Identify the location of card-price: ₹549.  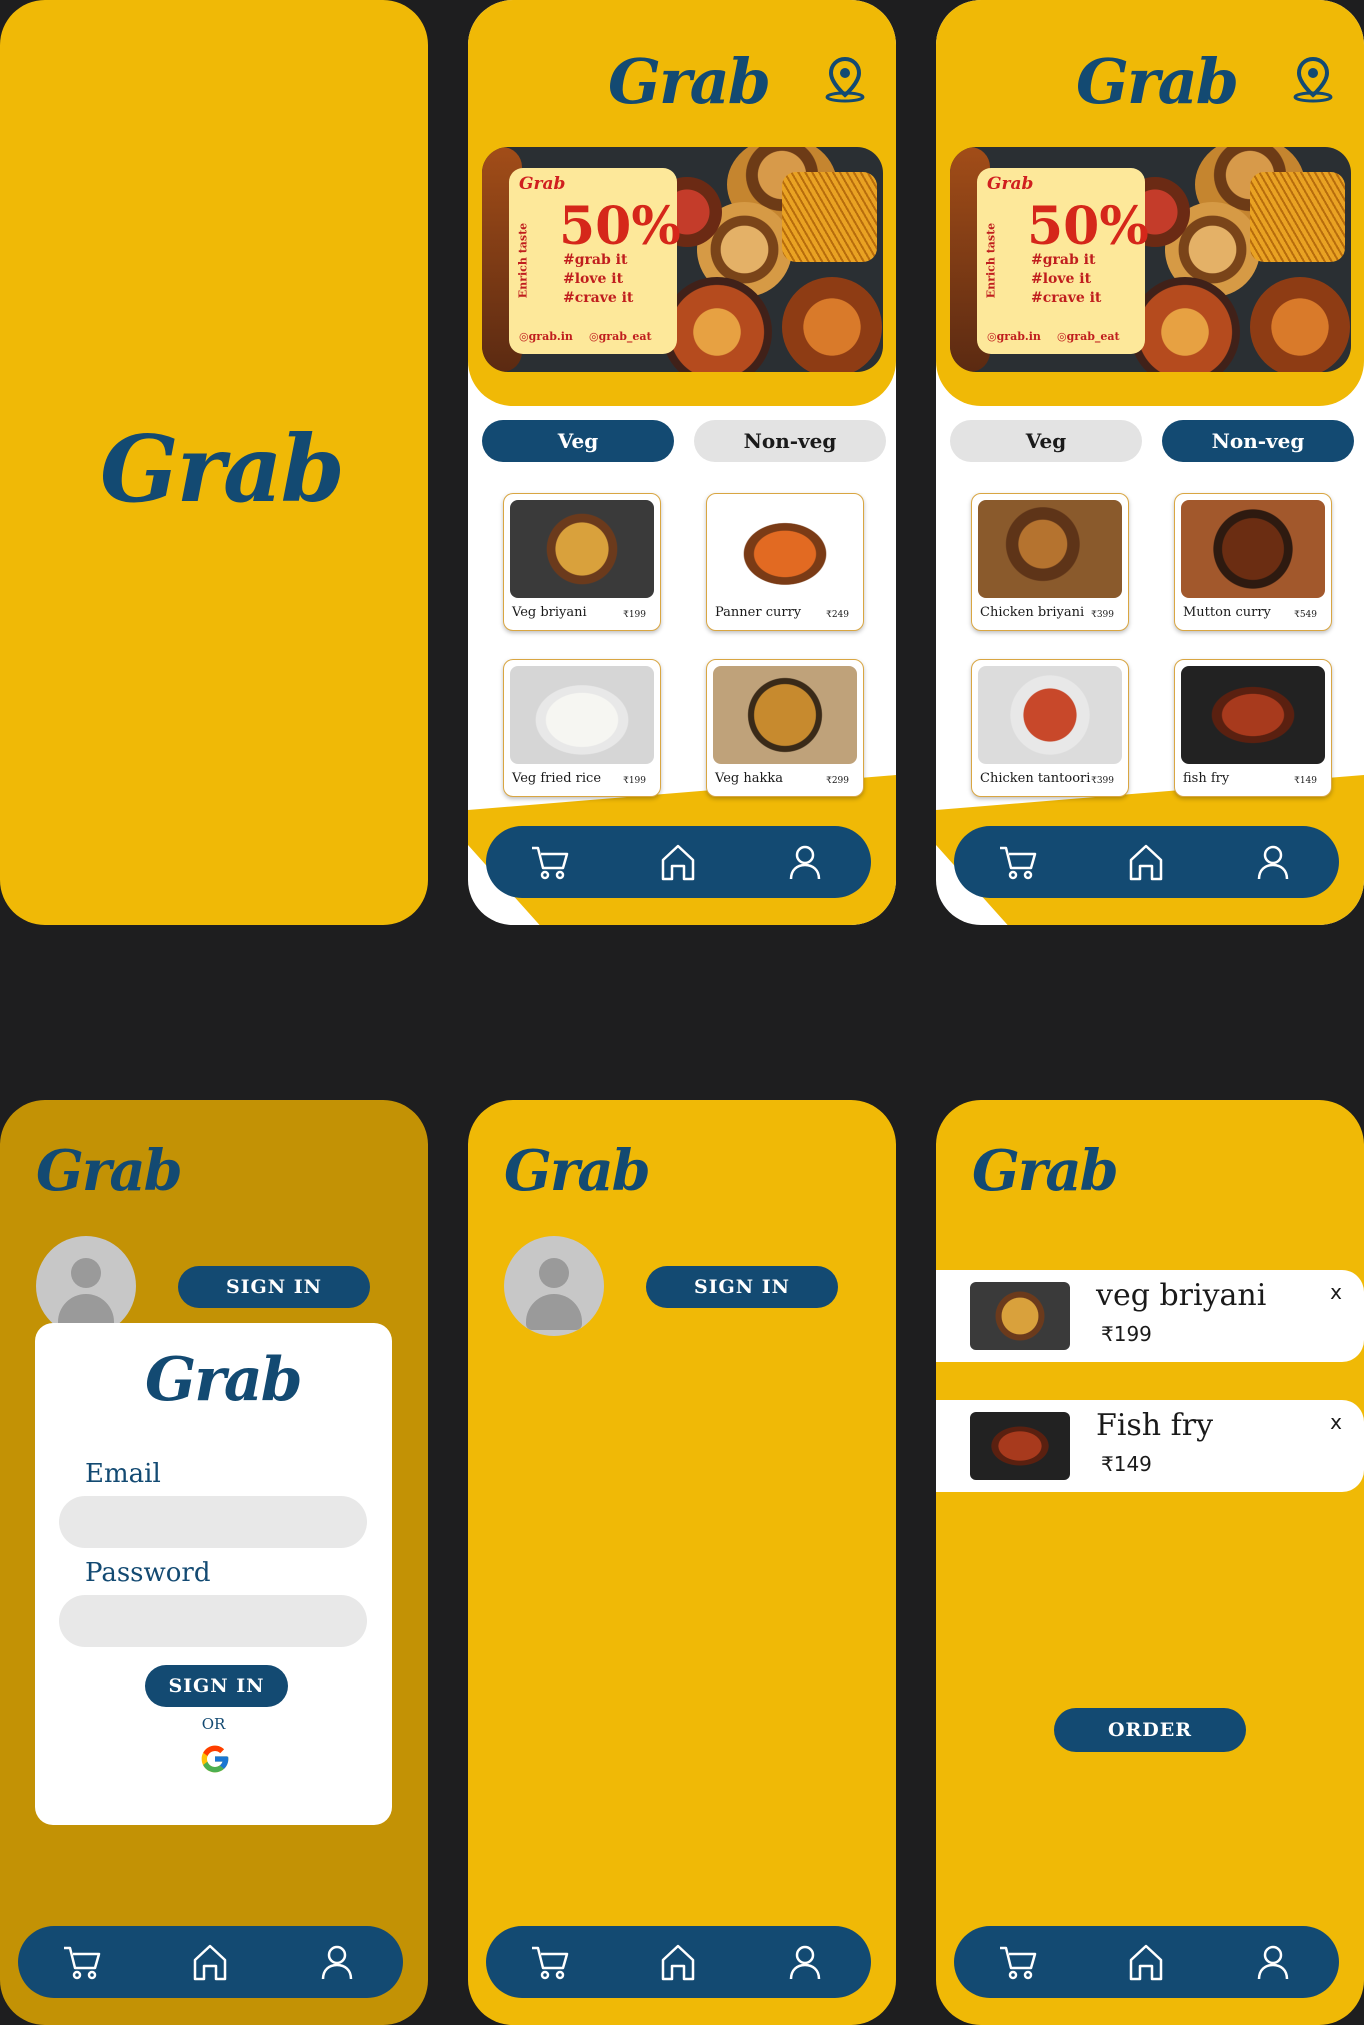
(1305, 615).